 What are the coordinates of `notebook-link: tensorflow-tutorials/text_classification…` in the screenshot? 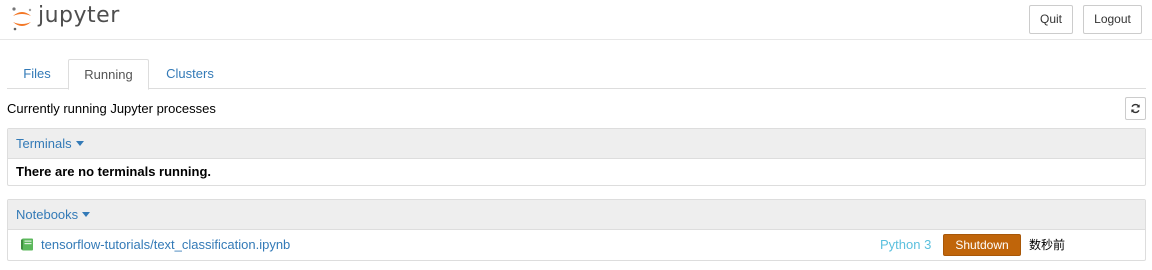 It's located at (165, 245).